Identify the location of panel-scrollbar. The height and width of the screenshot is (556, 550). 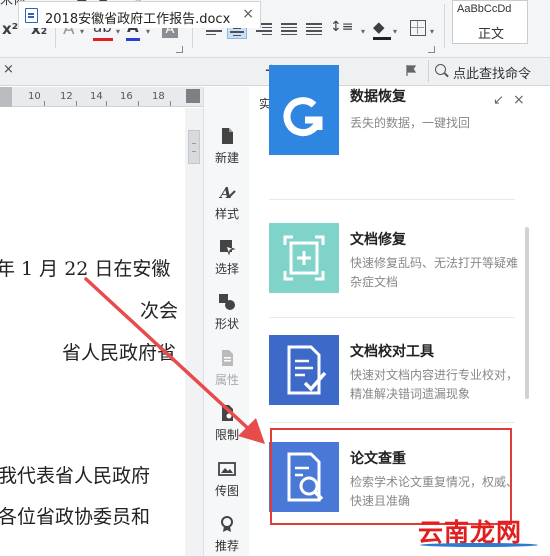
(527, 313).